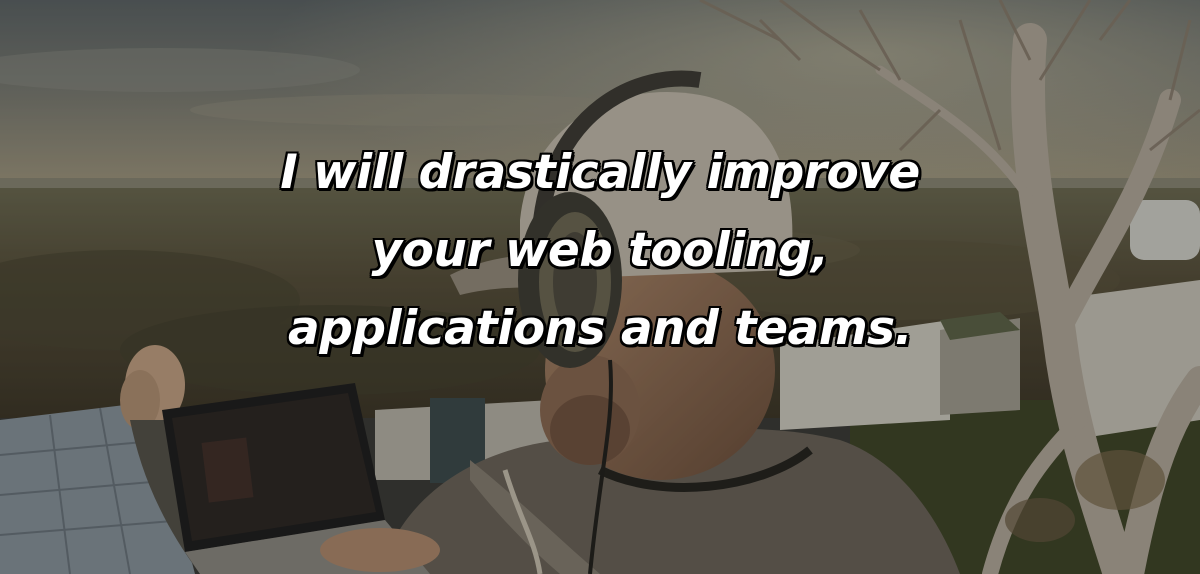 This screenshot has height=574, width=1200. What do you see at coordinates (600, 328) in the screenshot?
I see `headline-line-3: applications and teams.` at bounding box center [600, 328].